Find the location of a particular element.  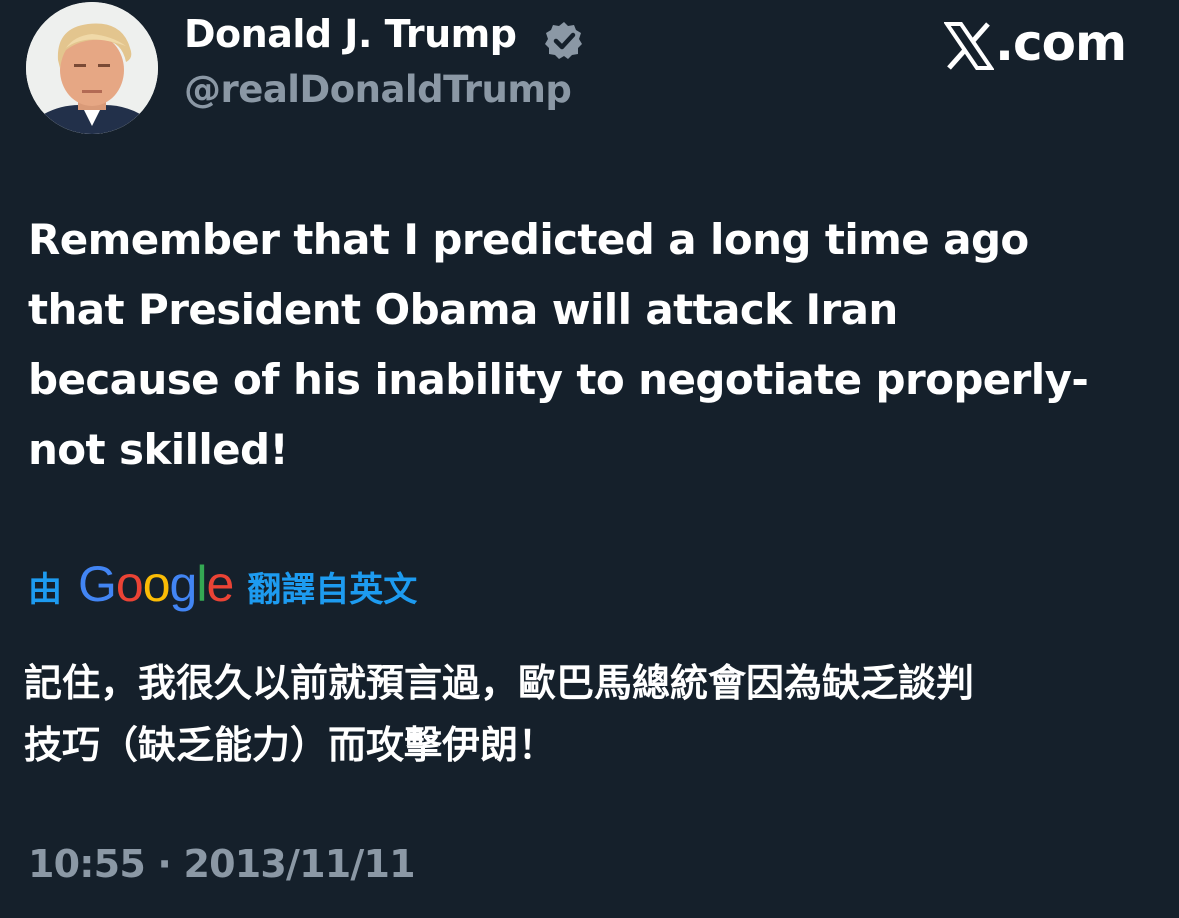

verified-badge-icon is located at coordinates (564, 41).